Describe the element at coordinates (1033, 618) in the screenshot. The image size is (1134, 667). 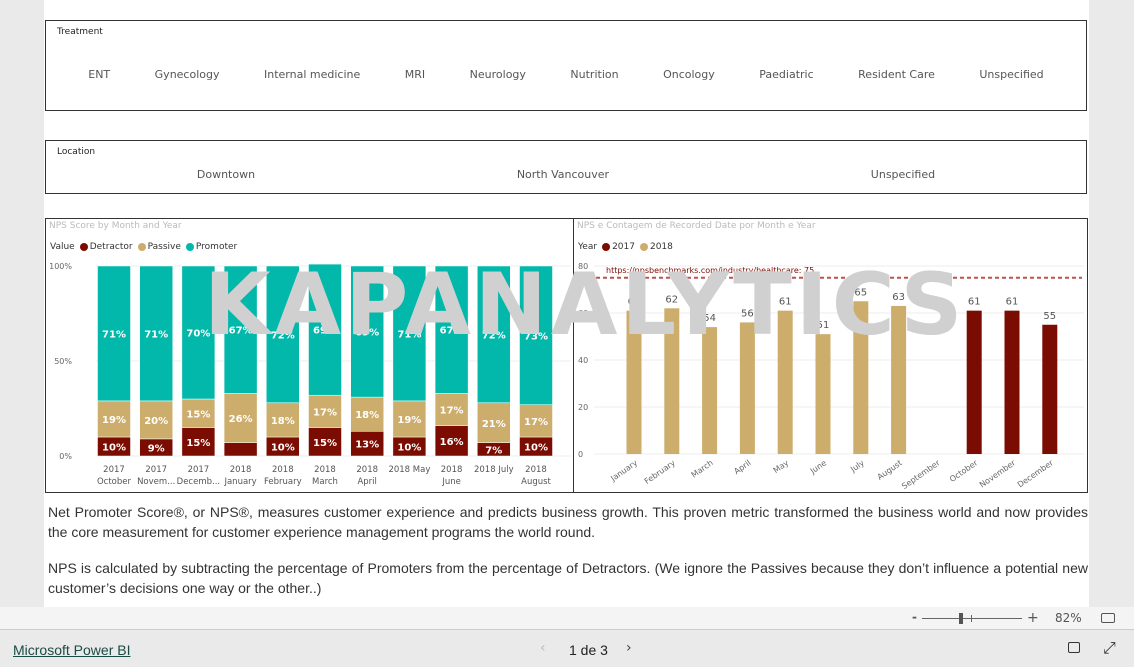
I see `zoom-in-button: +` at that location.